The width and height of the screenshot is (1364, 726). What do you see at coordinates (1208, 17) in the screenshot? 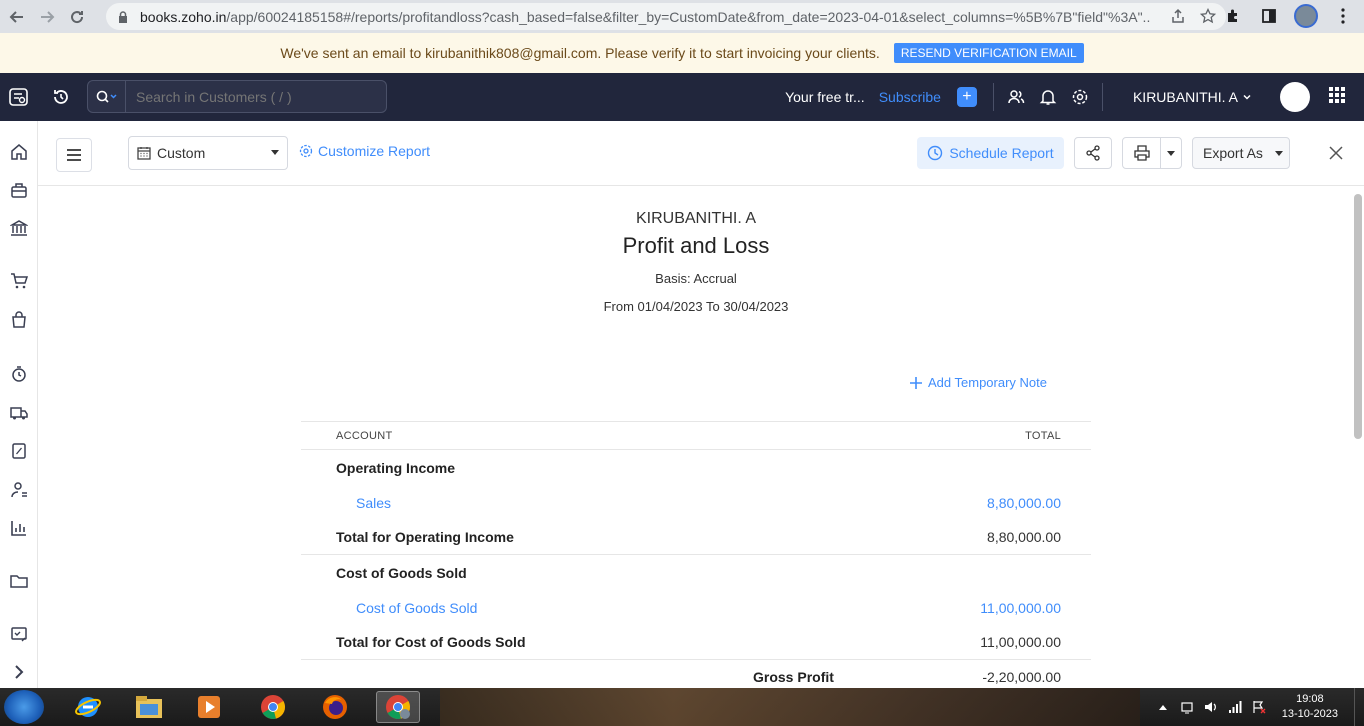
I see `bookmark-star-icon` at bounding box center [1208, 17].